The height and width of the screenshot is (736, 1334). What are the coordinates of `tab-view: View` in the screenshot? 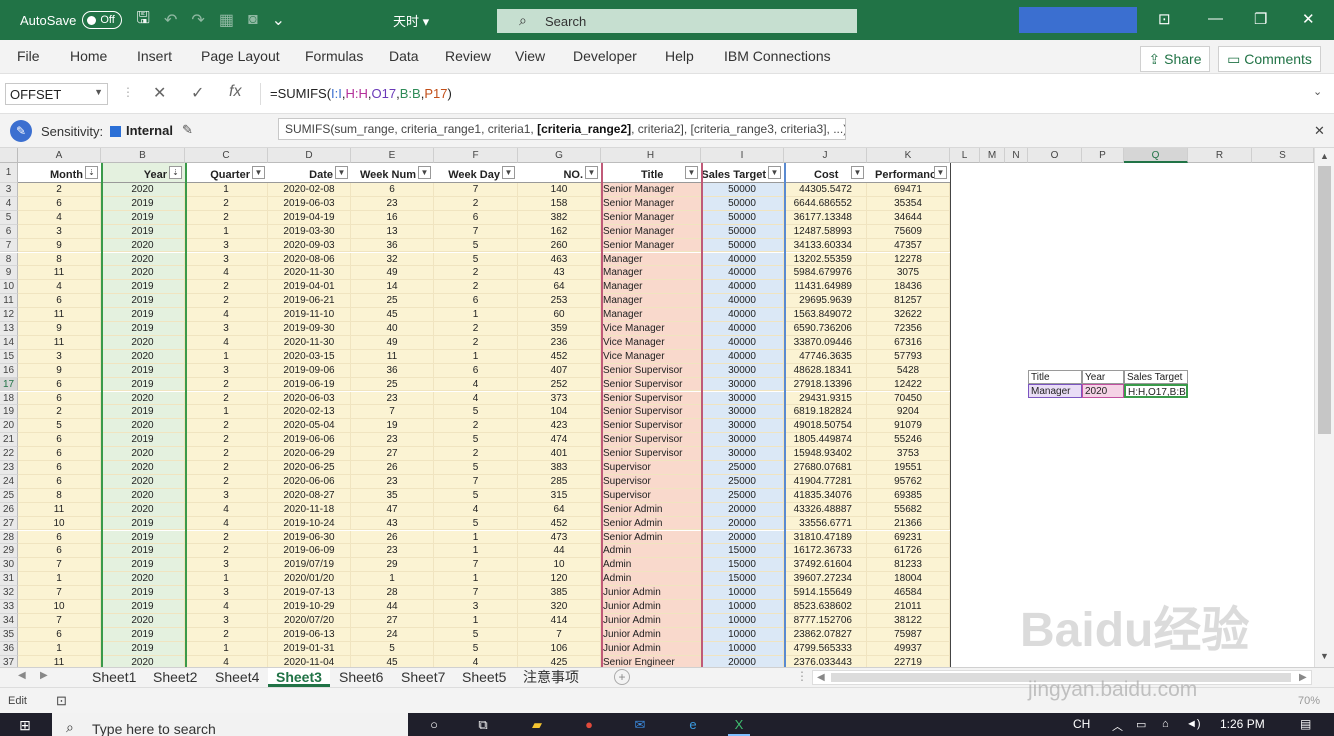 It's located at (530, 56).